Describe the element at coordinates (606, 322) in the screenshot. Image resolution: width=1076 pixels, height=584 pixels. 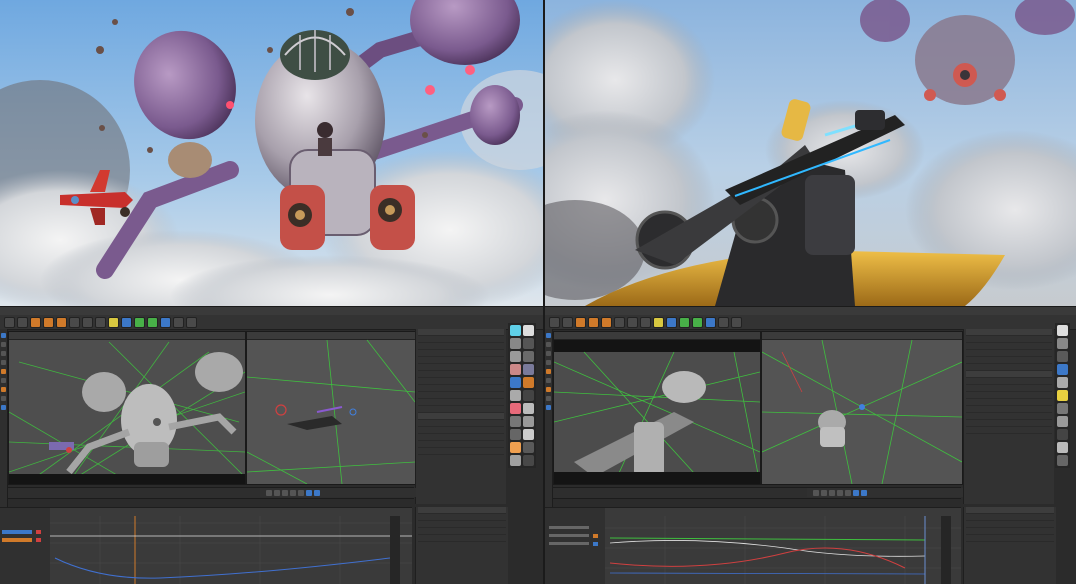
I see `rotate-icon` at that location.